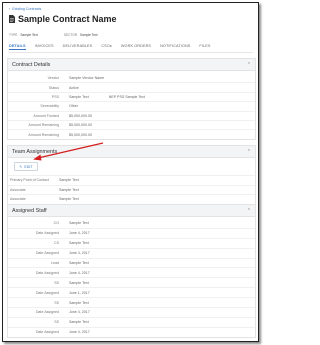 The image size is (320, 345). I want to click on detail-value: Other, so click(73, 106).